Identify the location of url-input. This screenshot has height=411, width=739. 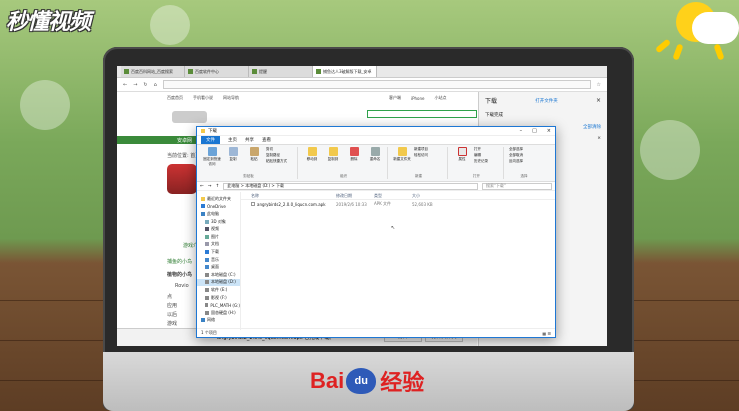
(376, 84).